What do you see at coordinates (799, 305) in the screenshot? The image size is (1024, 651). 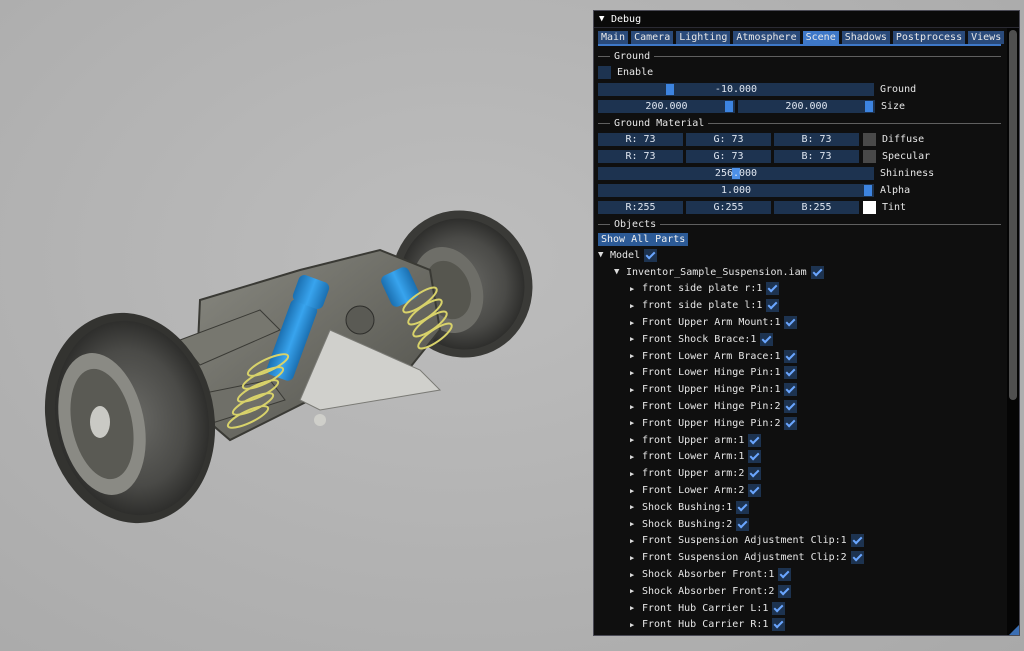 I see `tree-node-part: ▶ front side plate l:1` at bounding box center [799, 305].